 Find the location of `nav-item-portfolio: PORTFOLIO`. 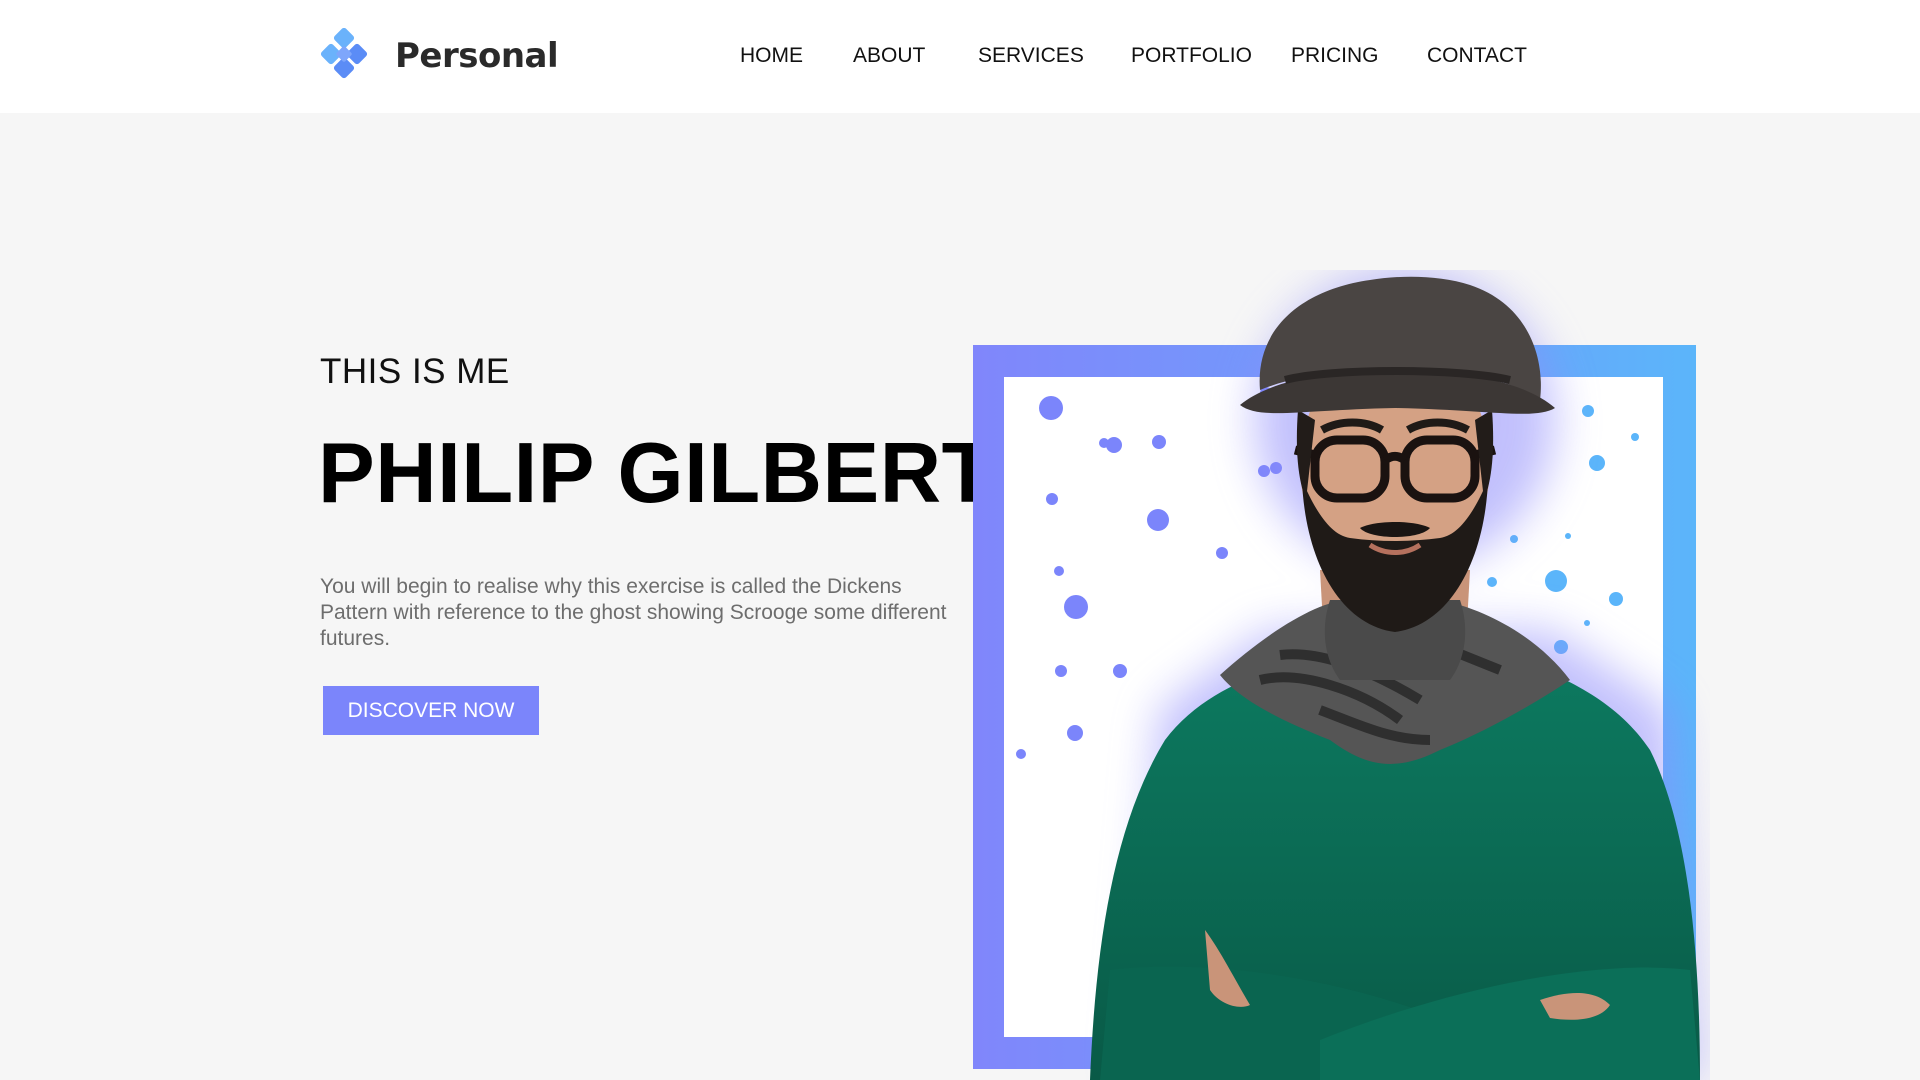

nav-item-portfolio: PORTFOLIO is located at coordinates (1191, 56).